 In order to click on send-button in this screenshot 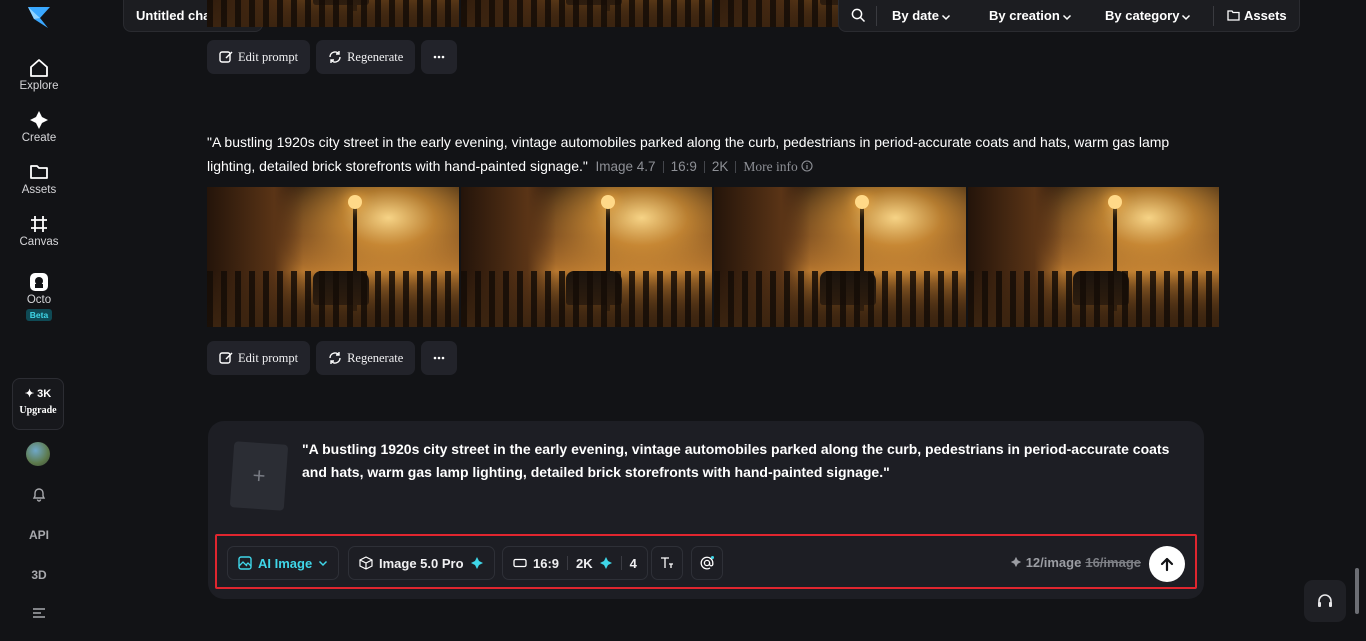, I will do `click(1167, 564)`.